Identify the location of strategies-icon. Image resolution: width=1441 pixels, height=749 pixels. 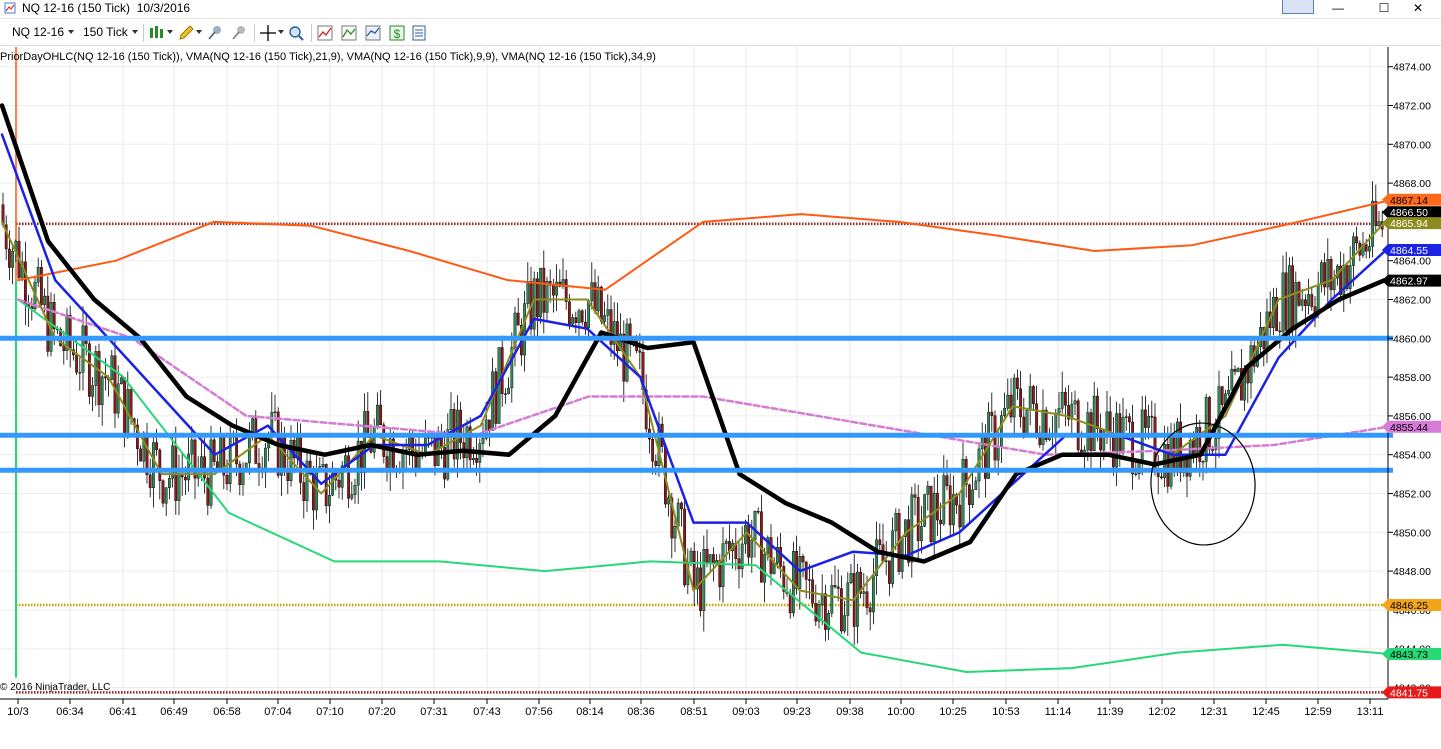
(349, 33).